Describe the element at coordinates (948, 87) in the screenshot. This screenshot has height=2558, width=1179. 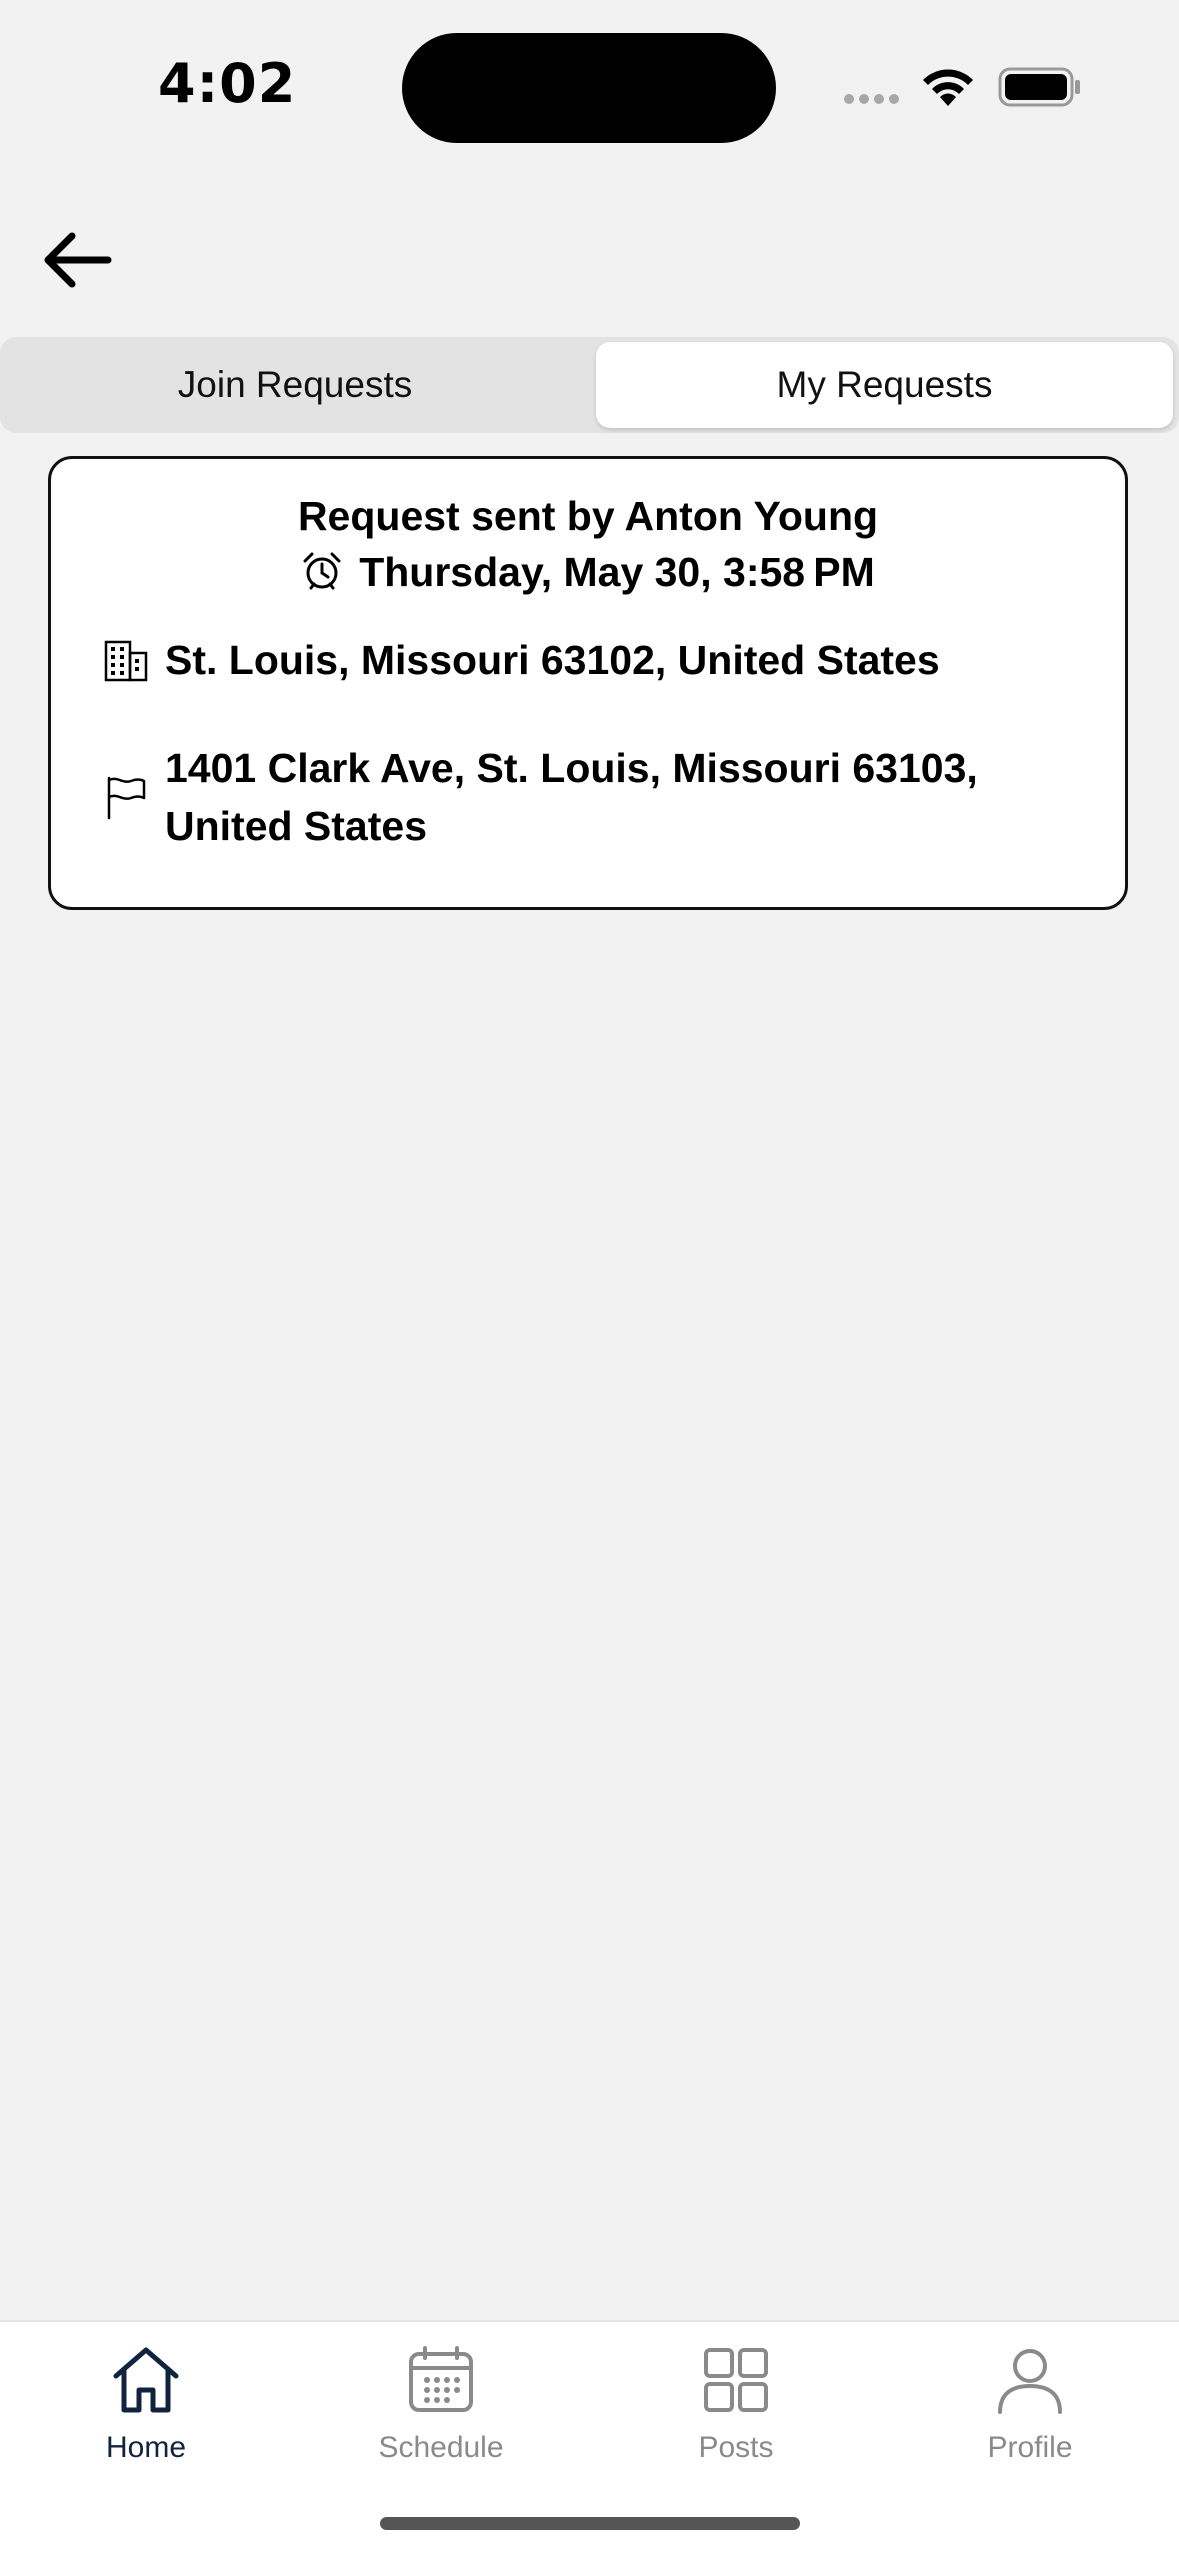
I see `wifi-icon` at that location.